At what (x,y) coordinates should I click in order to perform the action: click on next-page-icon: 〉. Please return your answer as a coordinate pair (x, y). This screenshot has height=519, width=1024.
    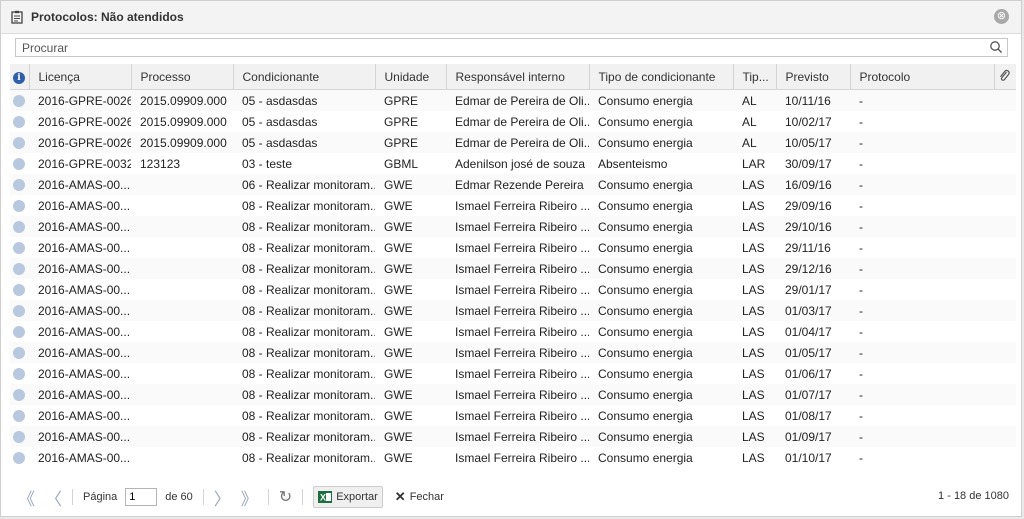
    Looking at the image, I should click on (222, 497).